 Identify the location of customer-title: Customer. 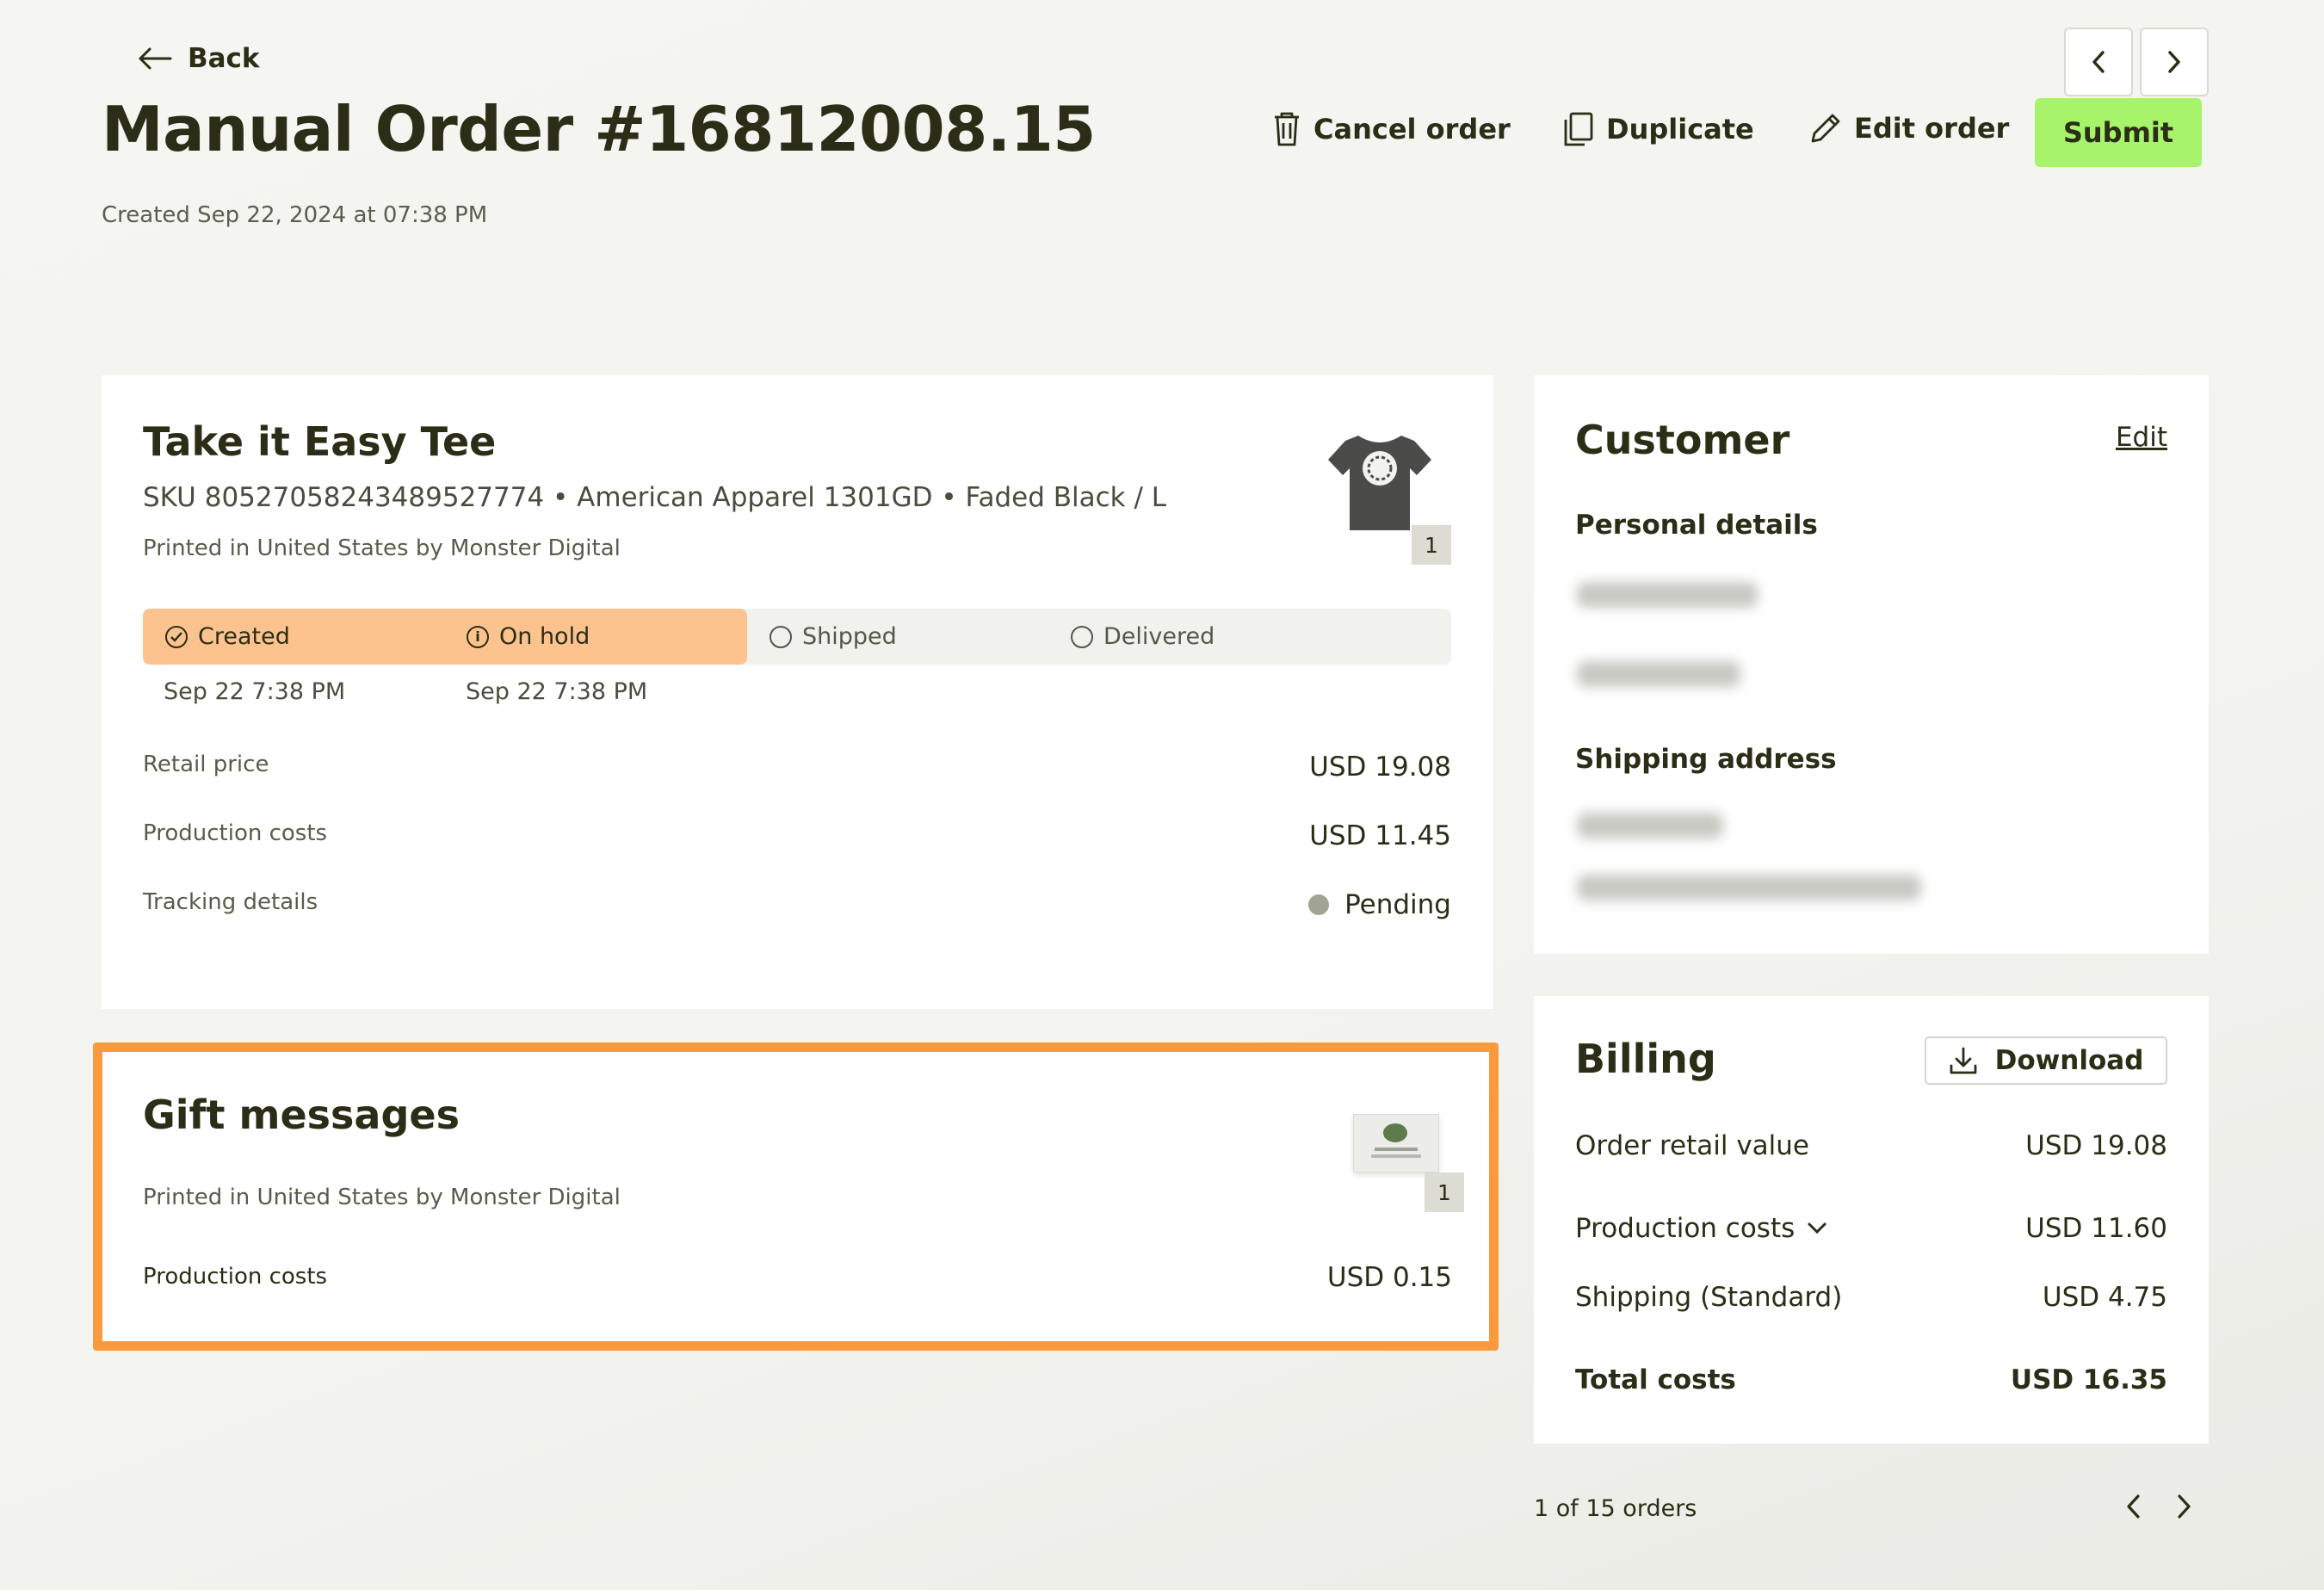
(1682, 440).